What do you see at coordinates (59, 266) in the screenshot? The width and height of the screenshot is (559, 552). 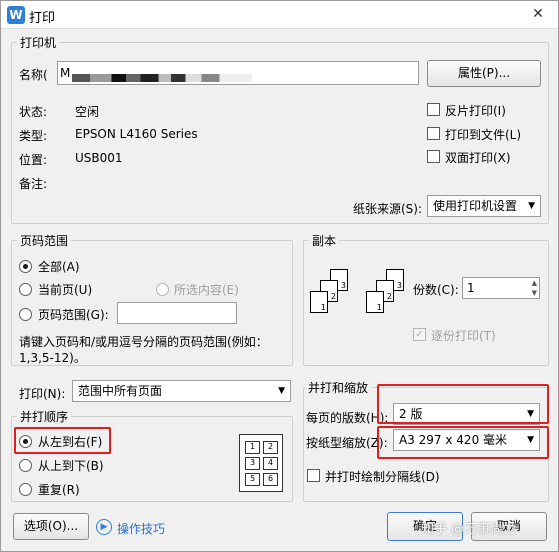 I see `range-all-label: 全部(A)` at bounding box center [59, 266].